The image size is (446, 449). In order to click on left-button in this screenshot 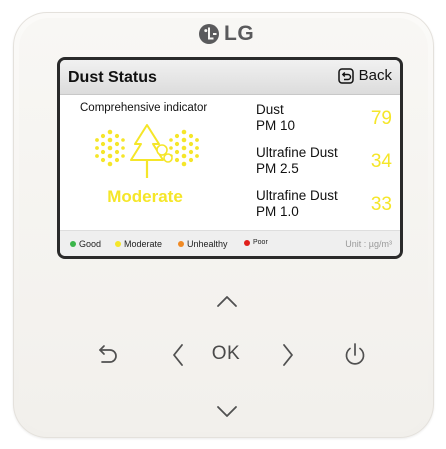, I will do `click(178, 355)`.